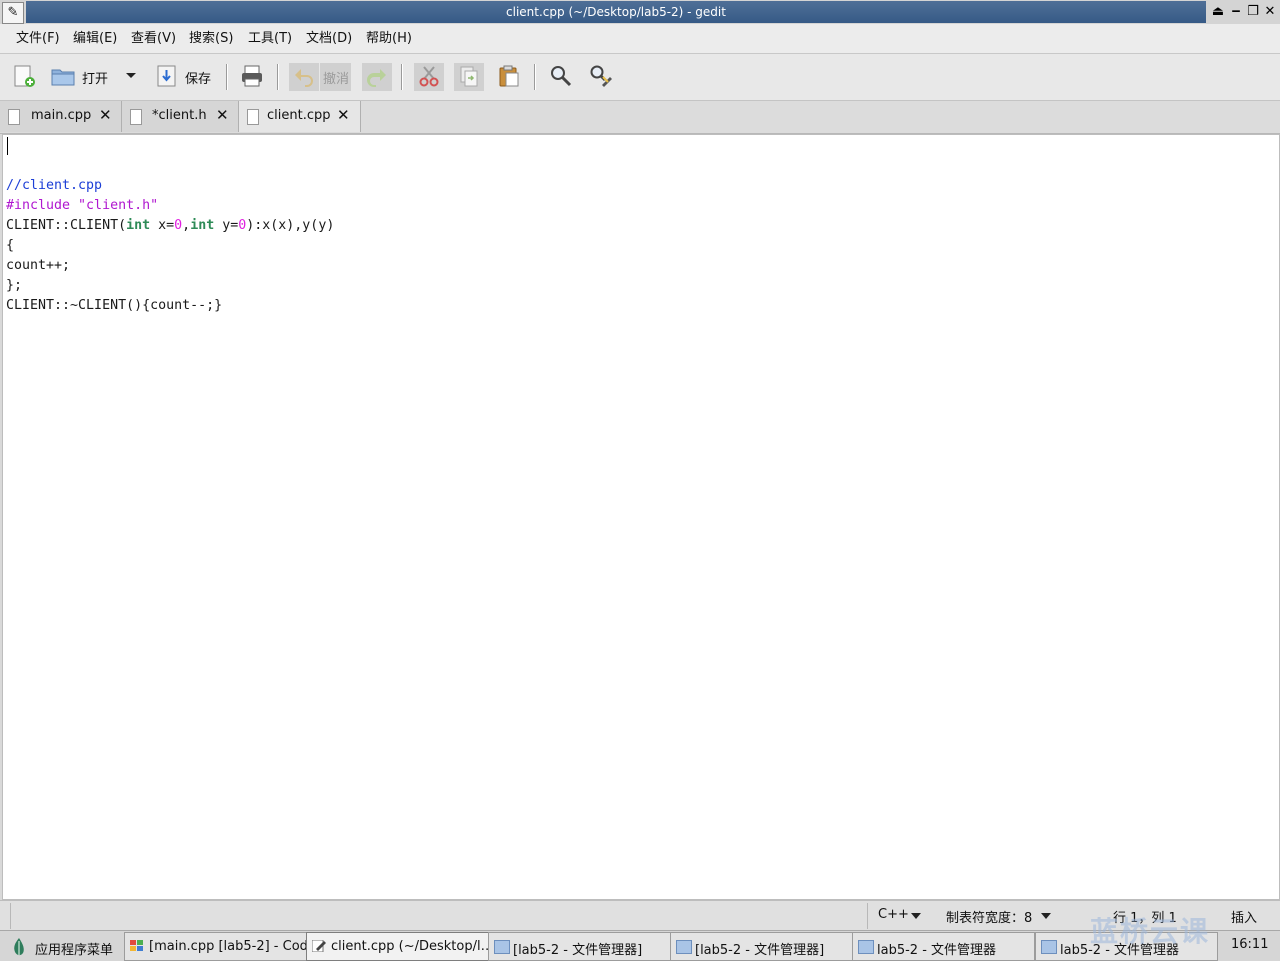  I want to click on code-line: //client.cpp, so click(54, 185).